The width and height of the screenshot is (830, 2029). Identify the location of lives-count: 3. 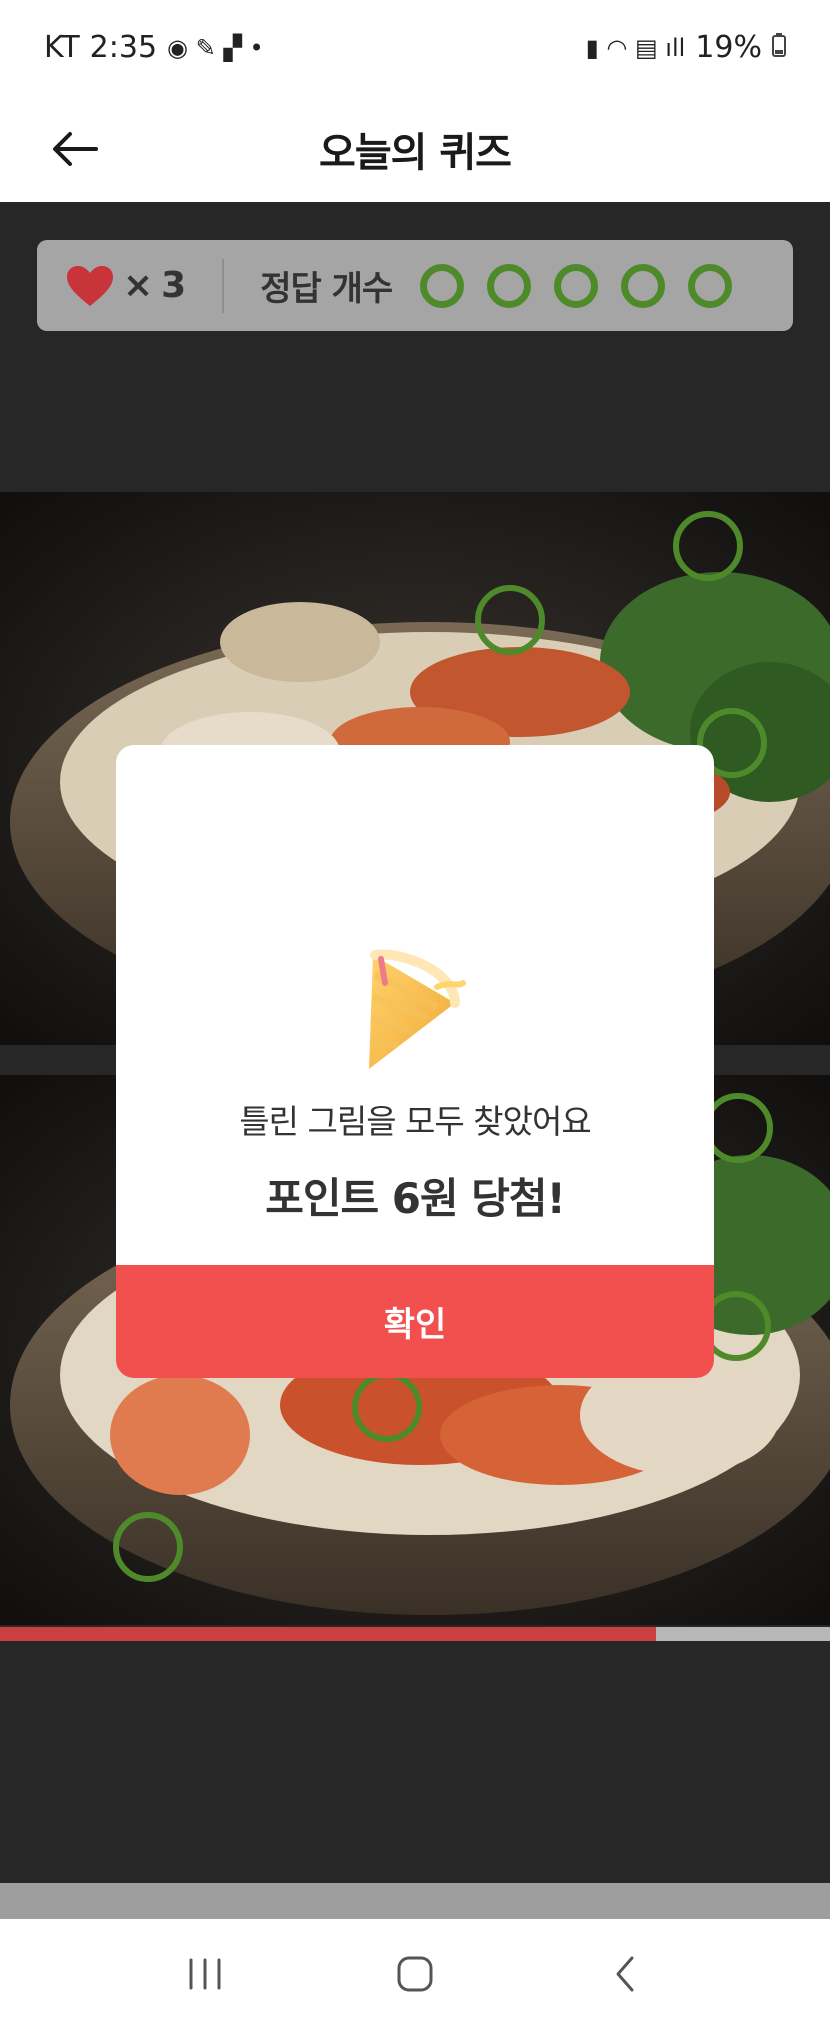
(174, 285).